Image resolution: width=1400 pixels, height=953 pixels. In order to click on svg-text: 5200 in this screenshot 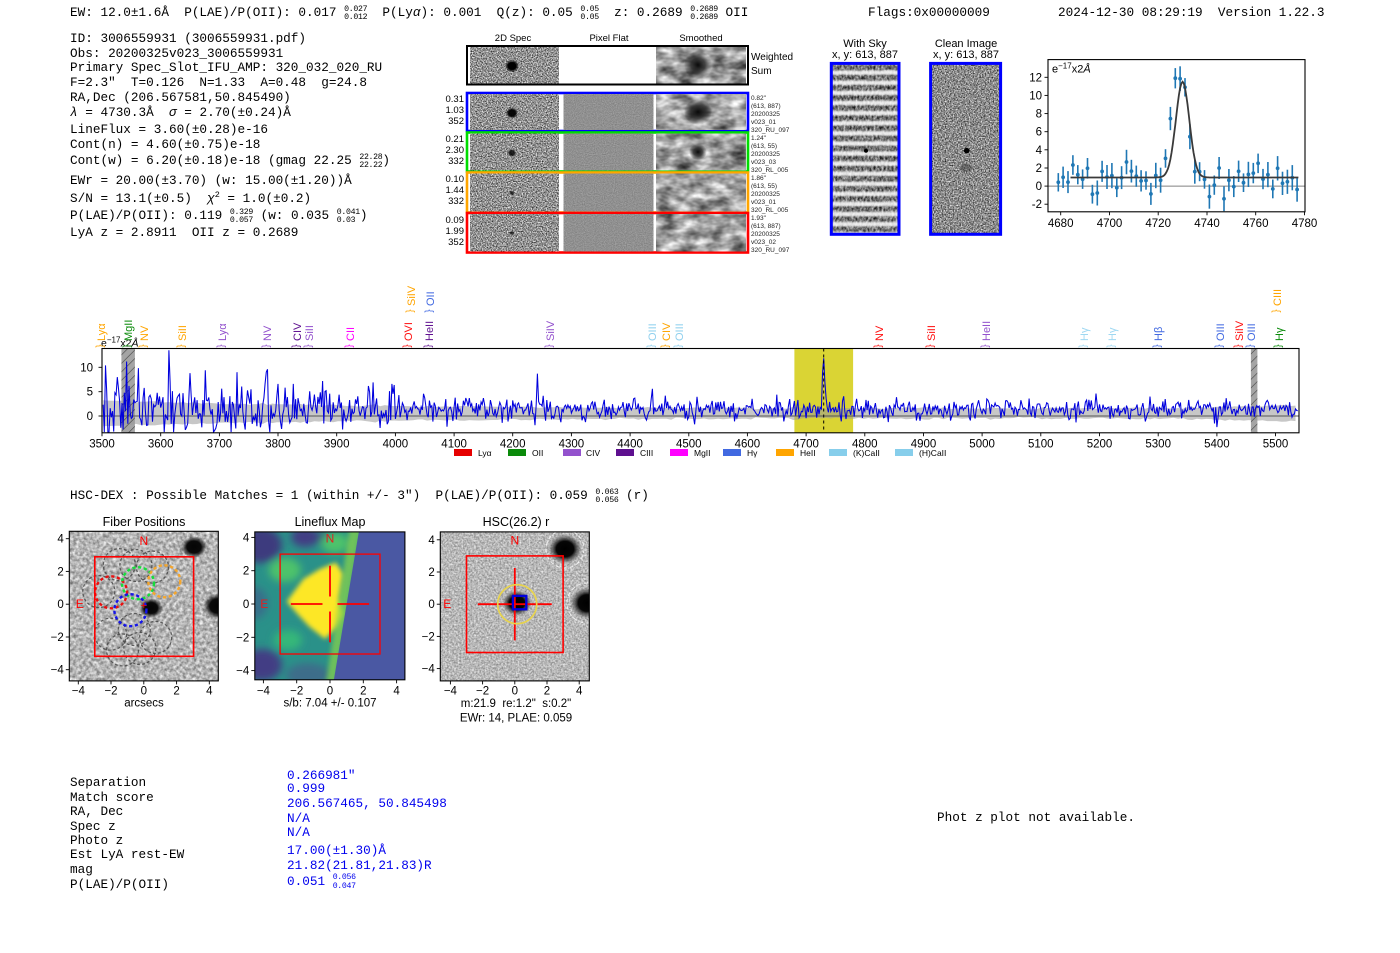, I will do `click(1100, 444)`.